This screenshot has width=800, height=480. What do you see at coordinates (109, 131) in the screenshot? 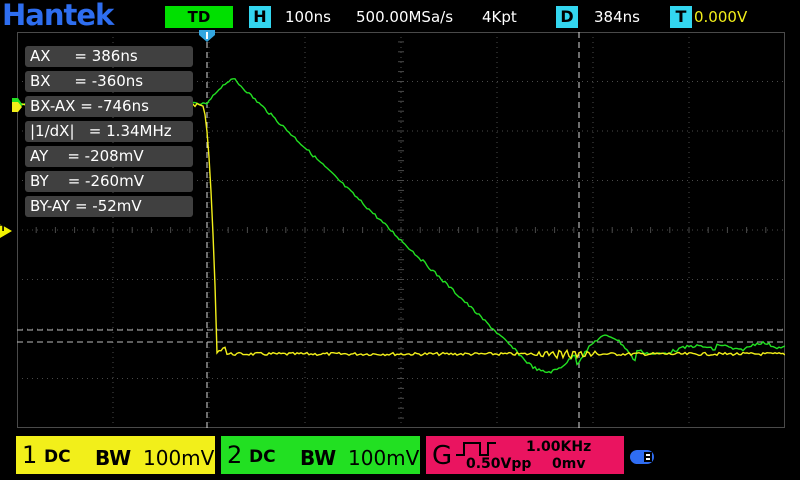
I see `readout-inv-dx: |1/dX| = 1.34MHz` at bounding box center [109, 131].